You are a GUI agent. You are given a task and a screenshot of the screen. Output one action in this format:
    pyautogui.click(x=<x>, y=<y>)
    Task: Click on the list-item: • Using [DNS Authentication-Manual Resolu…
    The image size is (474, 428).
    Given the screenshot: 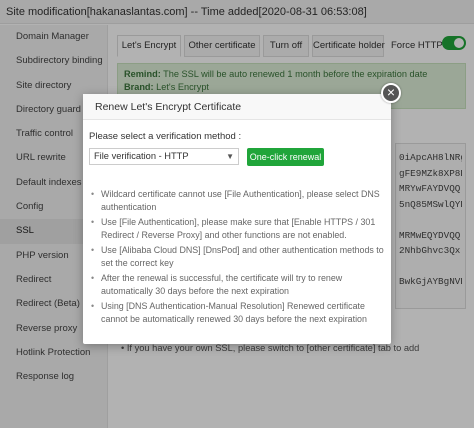 What is the action you would take?
    pyautogui.click(x=229, y=312)
    